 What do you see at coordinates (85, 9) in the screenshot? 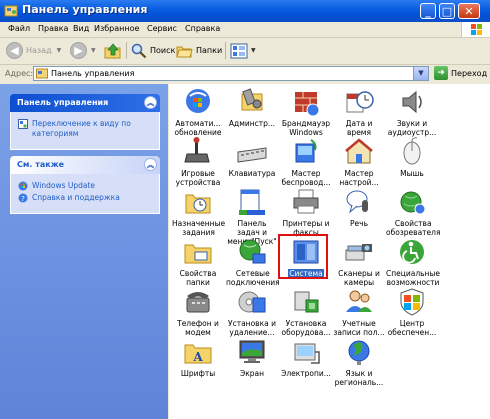
I see `window-title: Панель управления` at bounding box center [85, 9].